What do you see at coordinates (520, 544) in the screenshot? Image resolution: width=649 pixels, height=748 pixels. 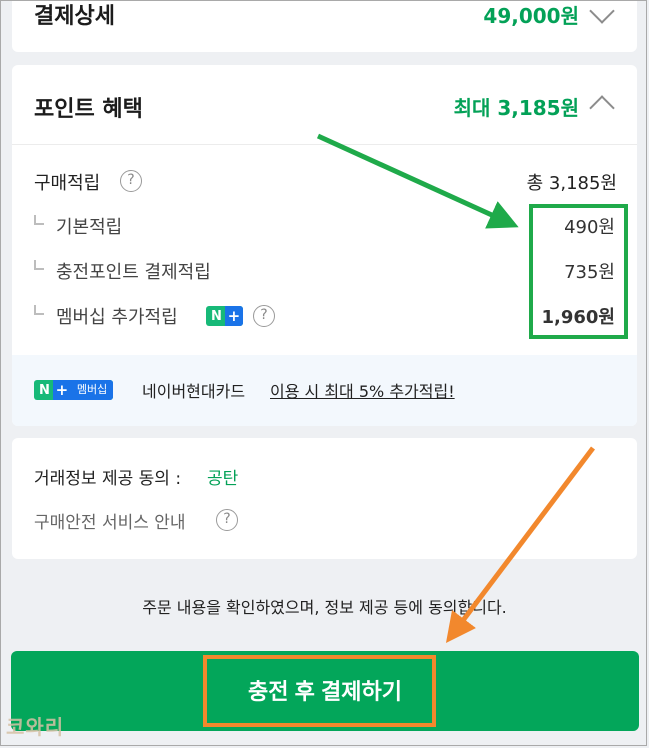 I see `orange-arrow` at bounding box center [520, 544].